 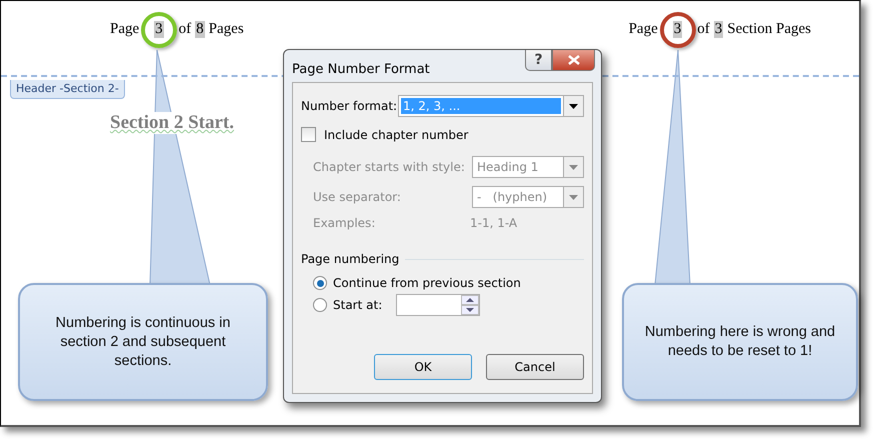 I want to click on callout-text: Numbering here is wrong and needs to be reset to 1!, so click(x=740, y=342).